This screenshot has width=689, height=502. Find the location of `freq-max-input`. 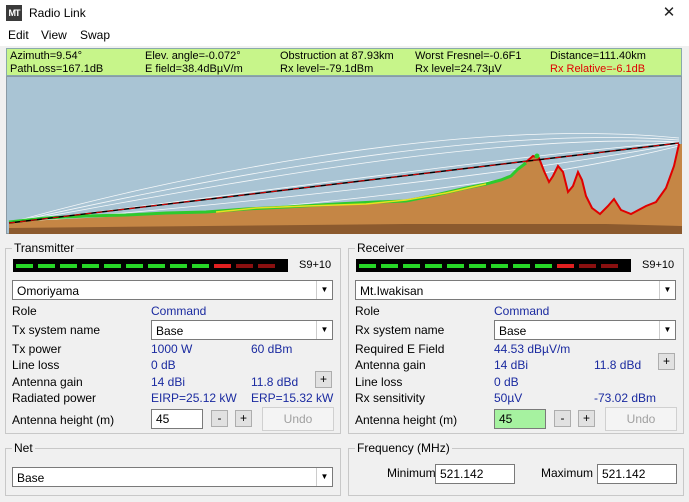

freq-max-input is located at coordinates (637, 474).